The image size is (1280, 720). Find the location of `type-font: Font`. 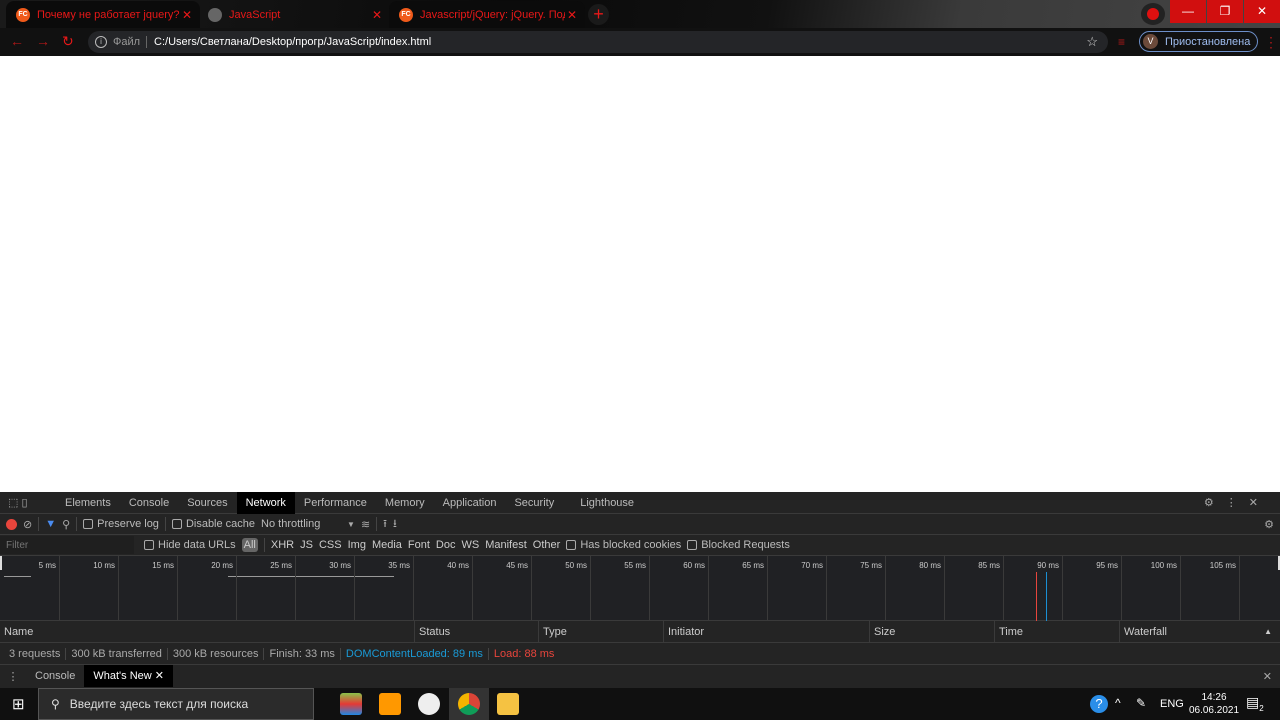

type-font: Font is located at coordinates (419, 545).